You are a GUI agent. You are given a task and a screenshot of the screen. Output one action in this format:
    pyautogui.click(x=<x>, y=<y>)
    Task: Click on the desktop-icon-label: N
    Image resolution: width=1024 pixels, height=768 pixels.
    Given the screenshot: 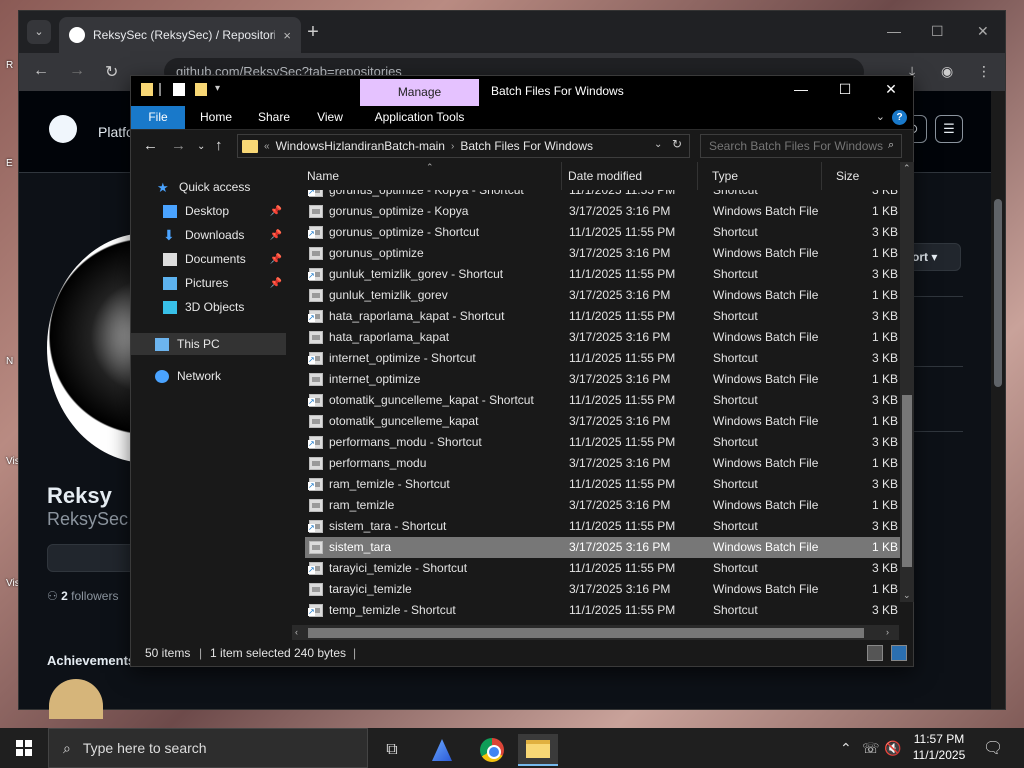 What is the action you would take?
    pyautogui.click(x=9, y=361)
    